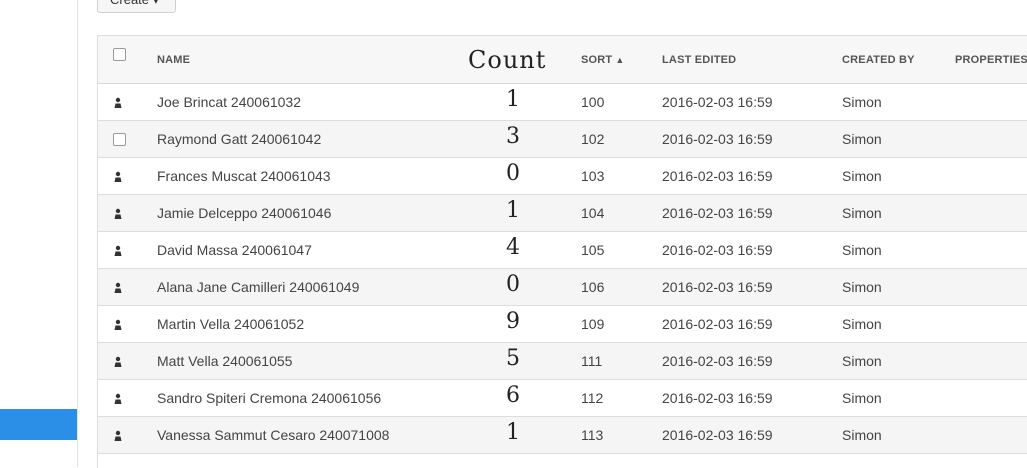 The width and height of the screenshot is (1027, 468). I want to click on sort-ascending-icon: ▲, so click(620, 60).